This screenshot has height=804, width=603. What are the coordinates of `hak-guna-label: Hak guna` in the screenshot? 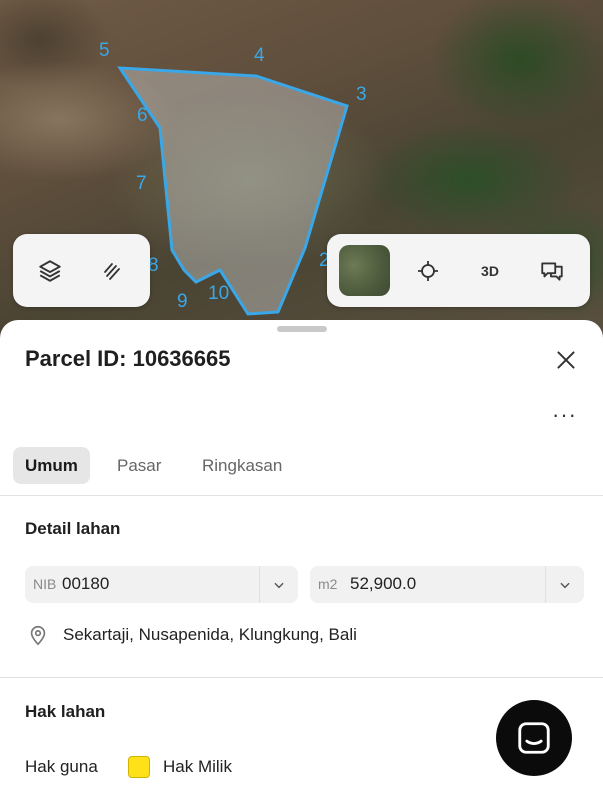 It's located at (61, 766).